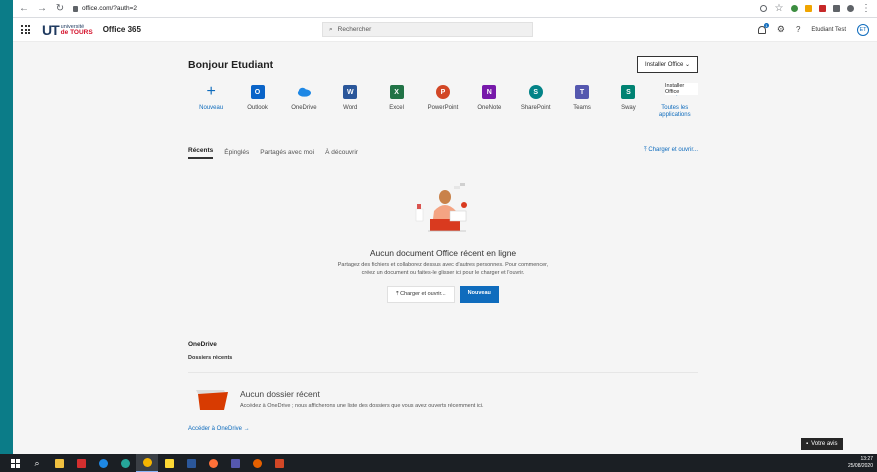 This screenshot has width=877, height=472. What do you see at coordinates (236, 154) in the screenshot?
I see `tab-epingles: Épinglés` at bounding box center [236, 154].